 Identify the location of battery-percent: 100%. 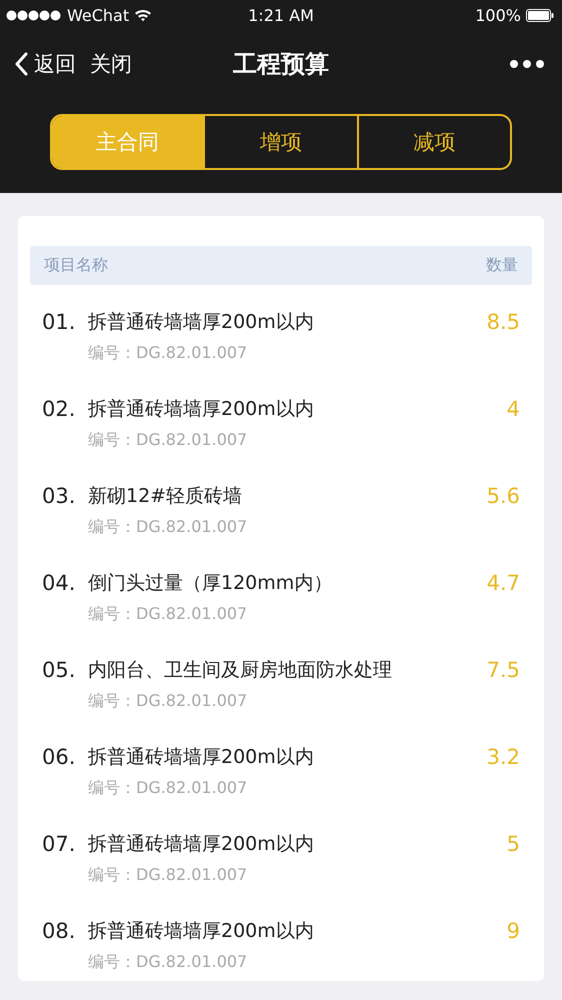
(498, 15).